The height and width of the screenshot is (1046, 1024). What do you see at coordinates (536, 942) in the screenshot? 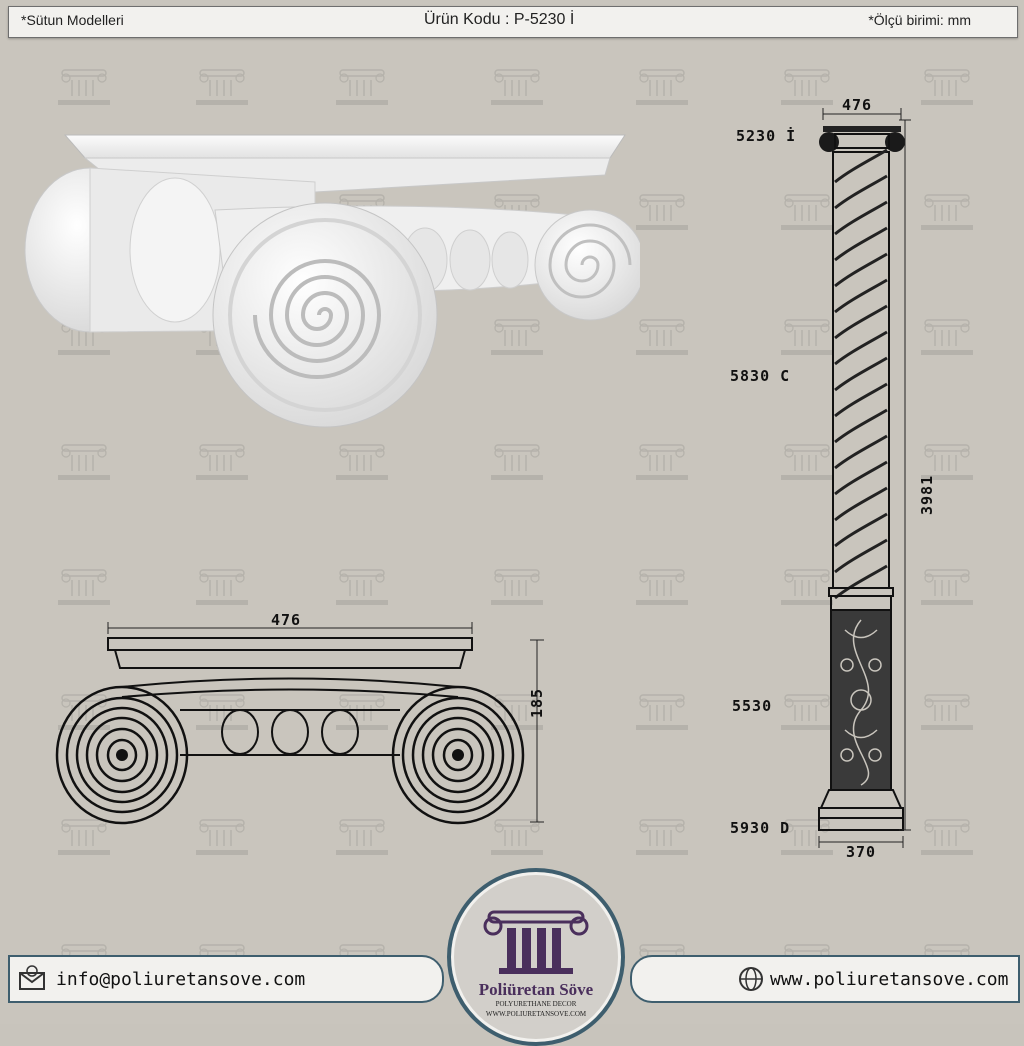
I see `column-logo-icon` at bounding box center [536, 942].